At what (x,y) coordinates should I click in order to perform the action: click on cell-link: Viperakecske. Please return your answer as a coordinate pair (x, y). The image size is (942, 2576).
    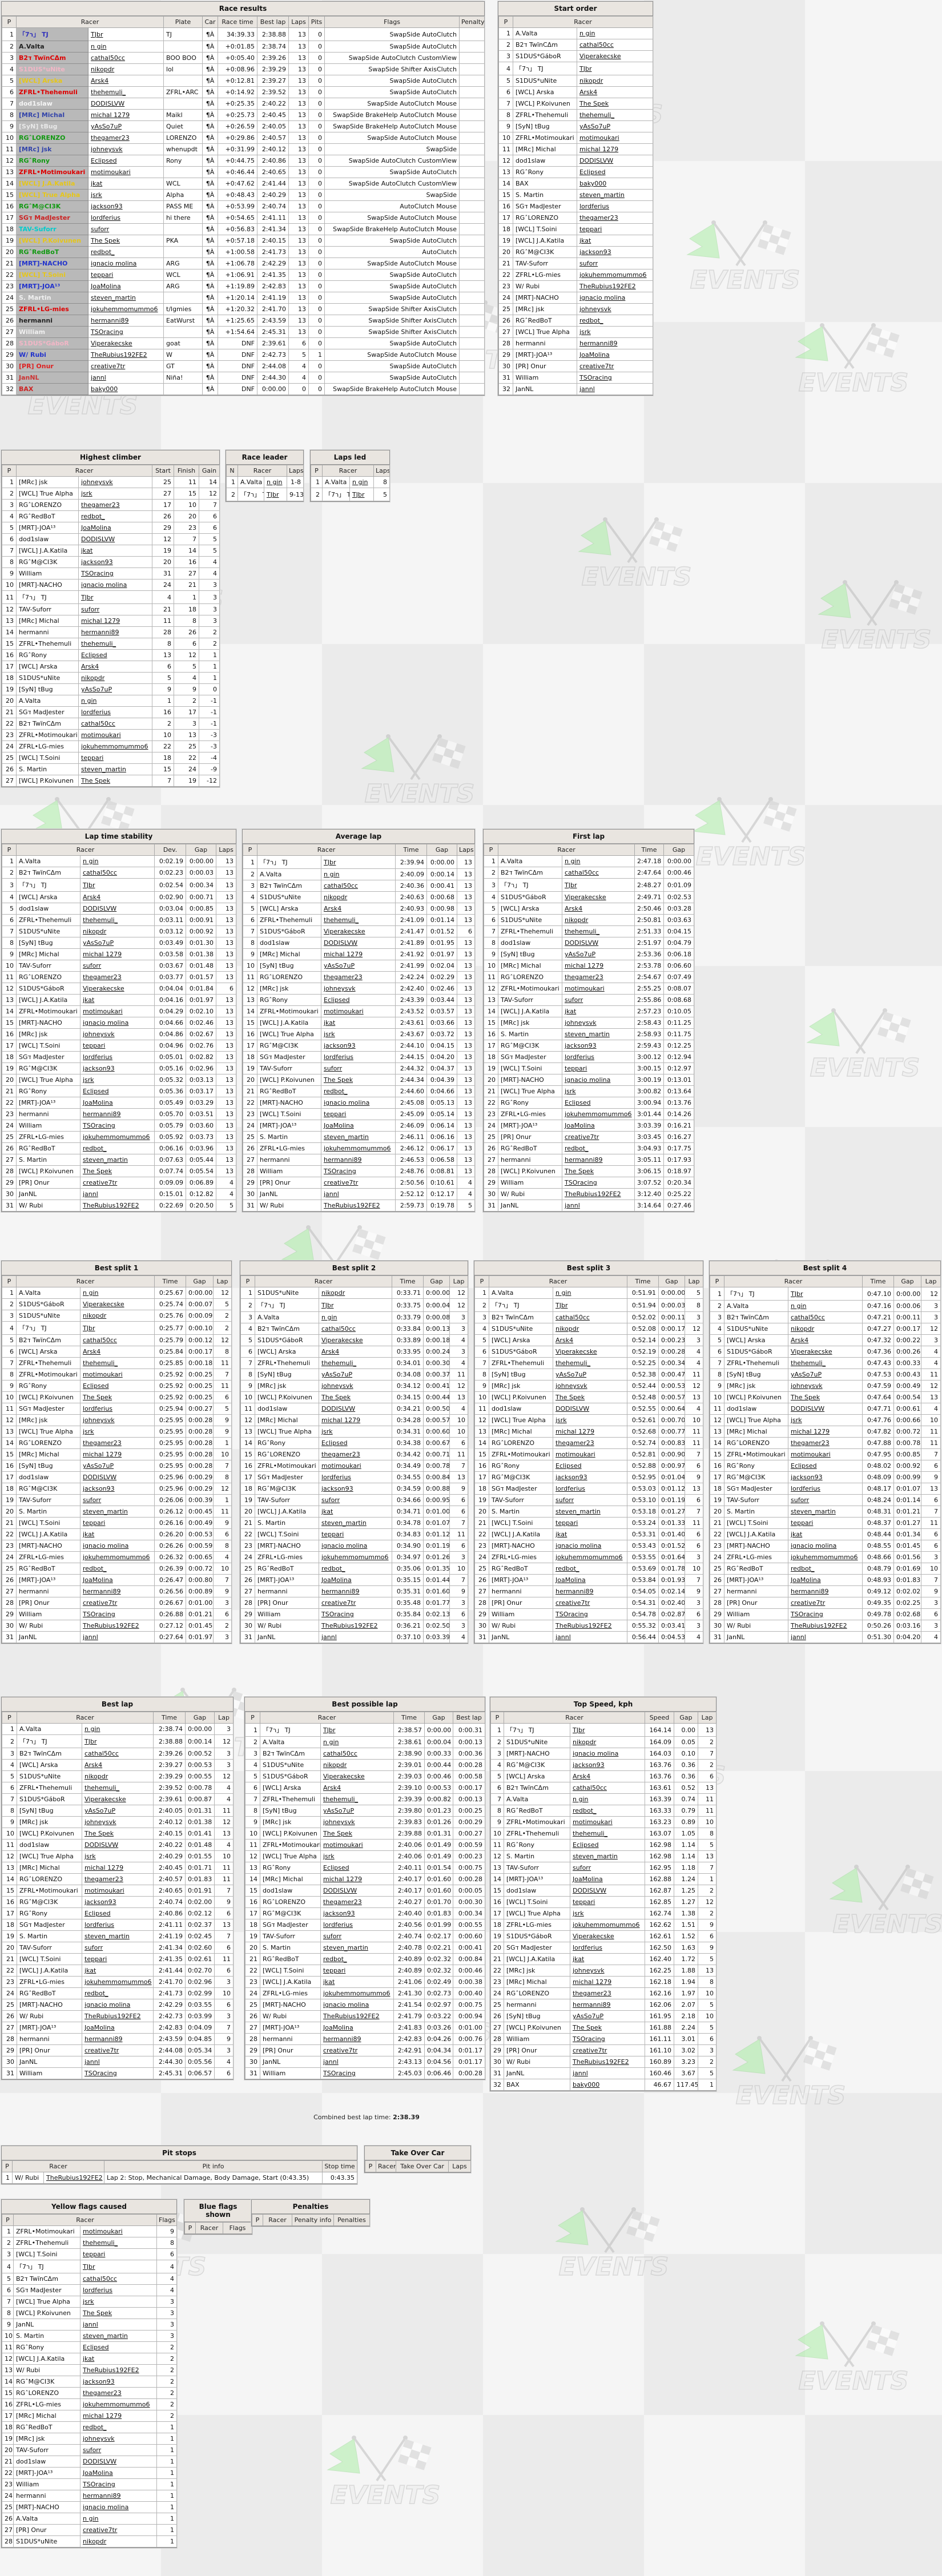
    Looking at the image, I should click on (598, 897).